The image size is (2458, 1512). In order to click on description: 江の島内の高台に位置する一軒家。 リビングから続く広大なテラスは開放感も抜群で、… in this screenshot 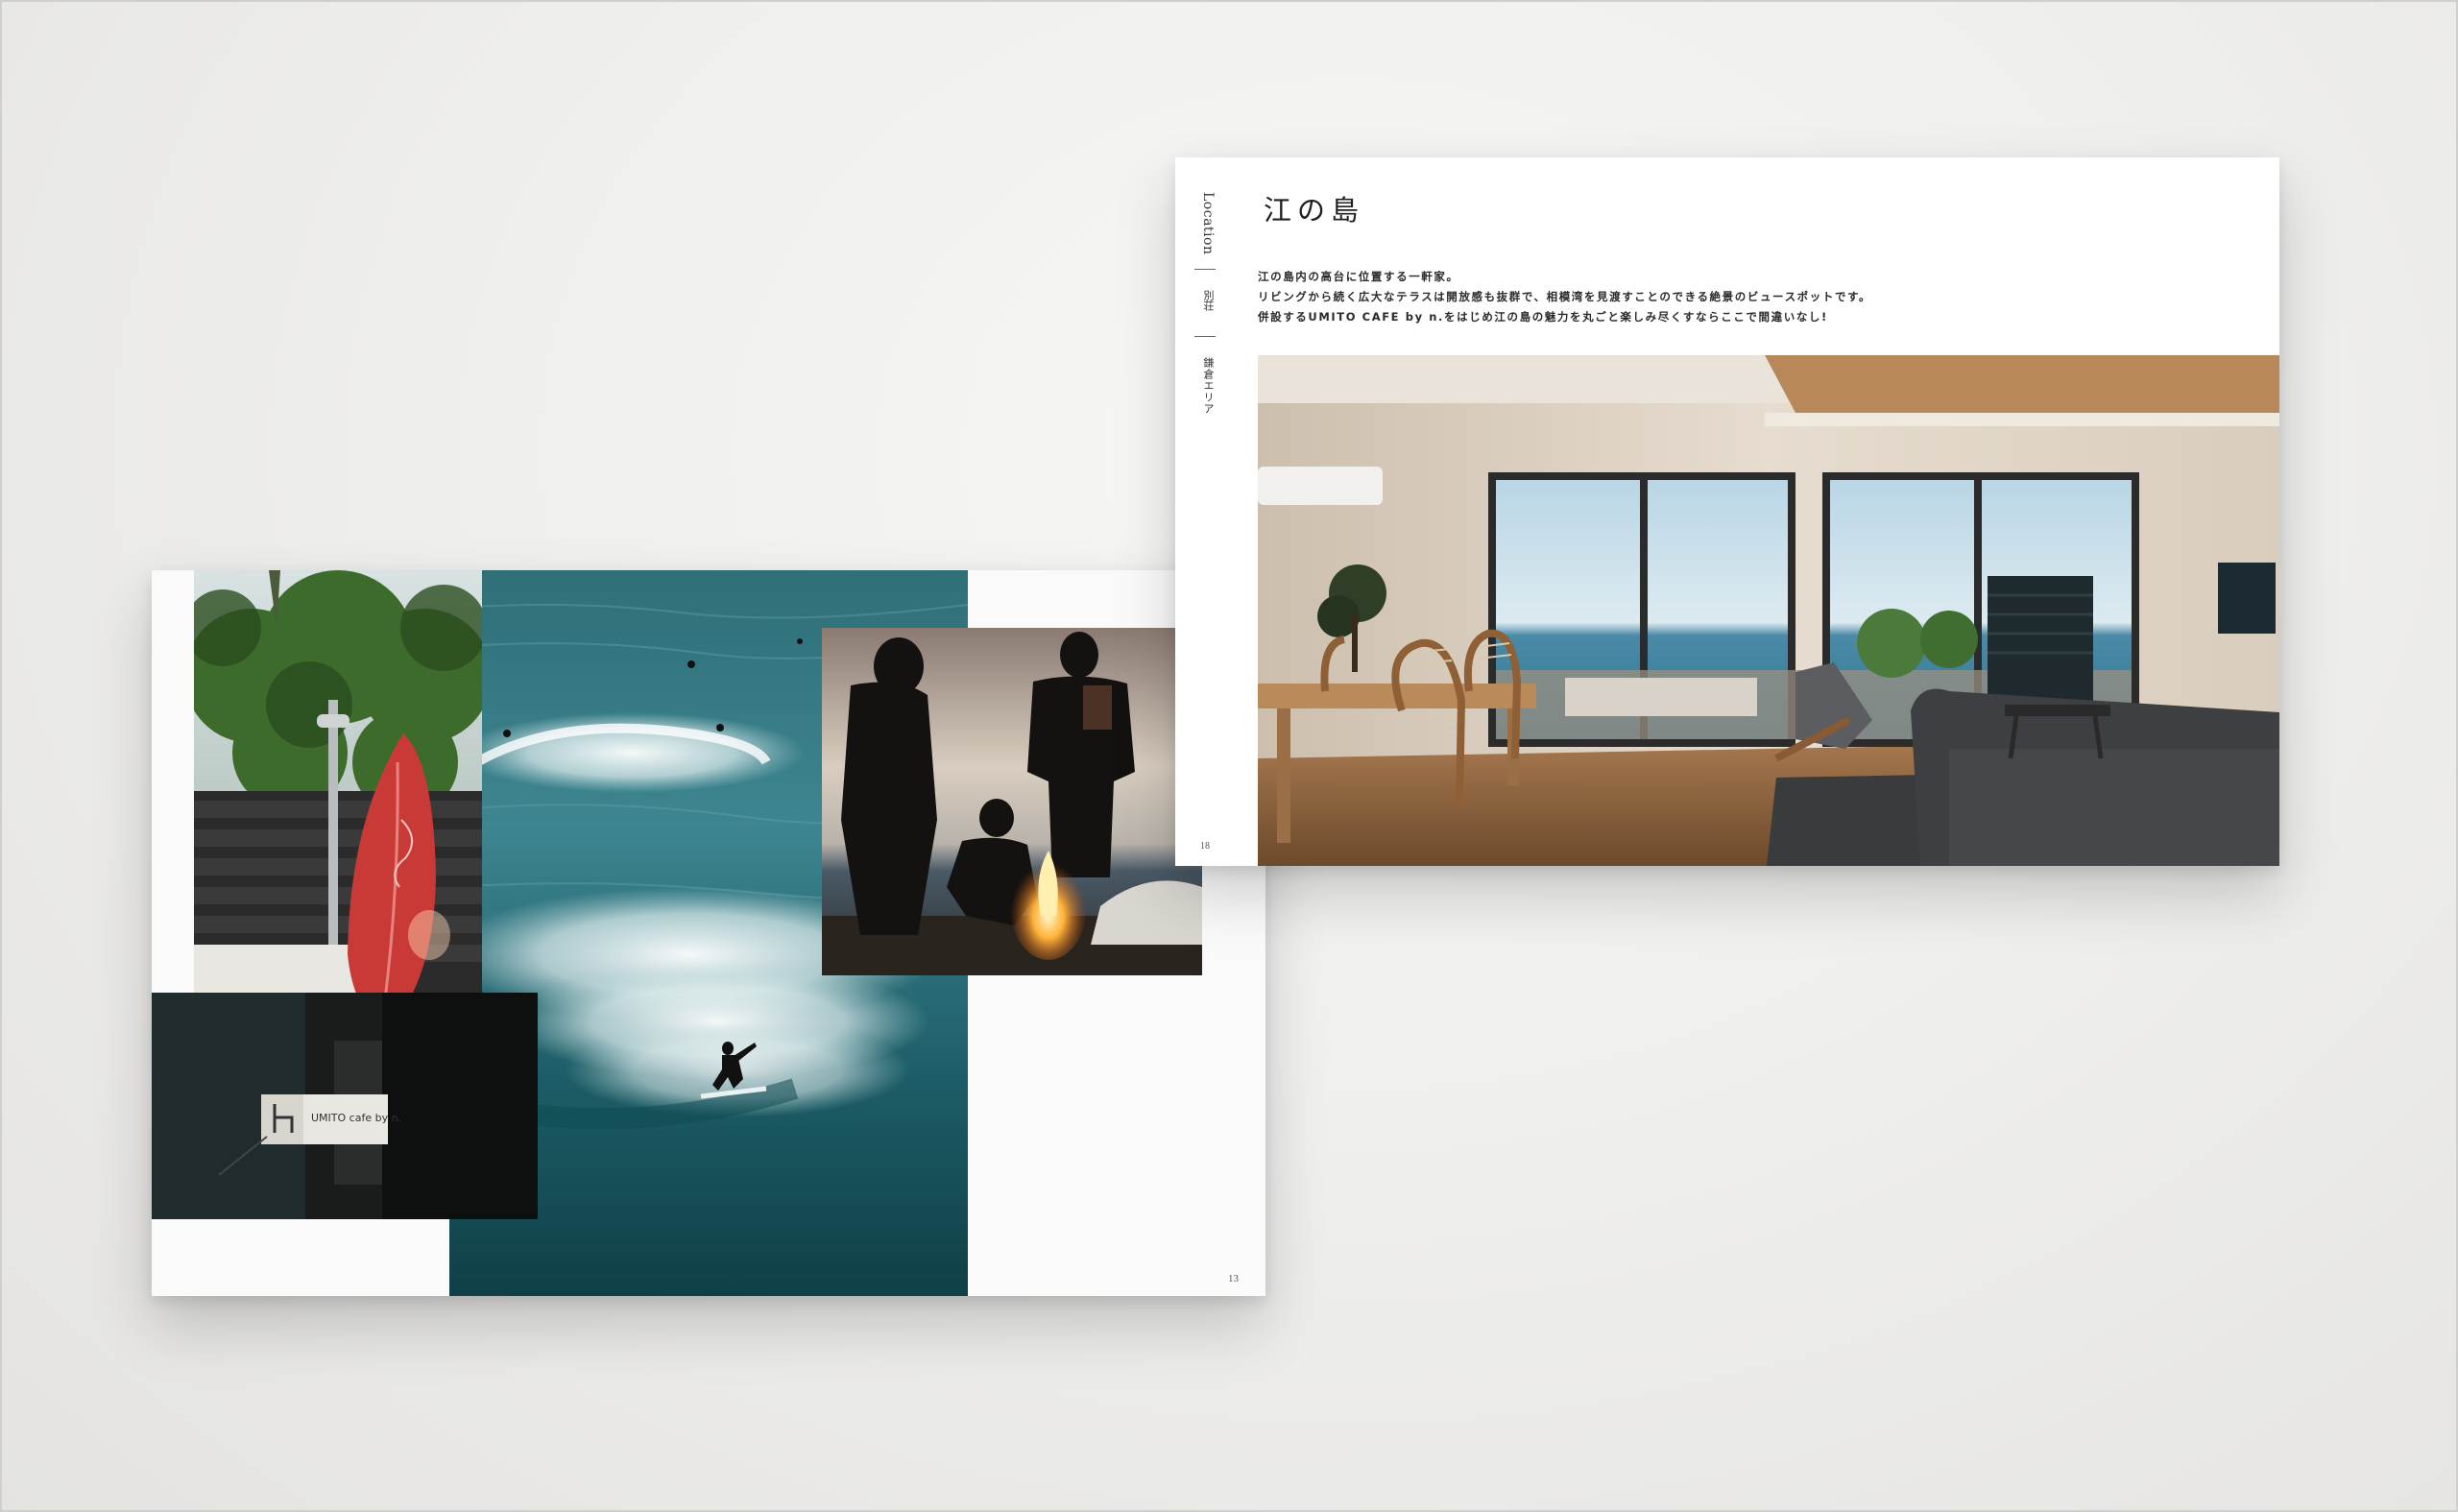, I will do `click(1738, 297)`.